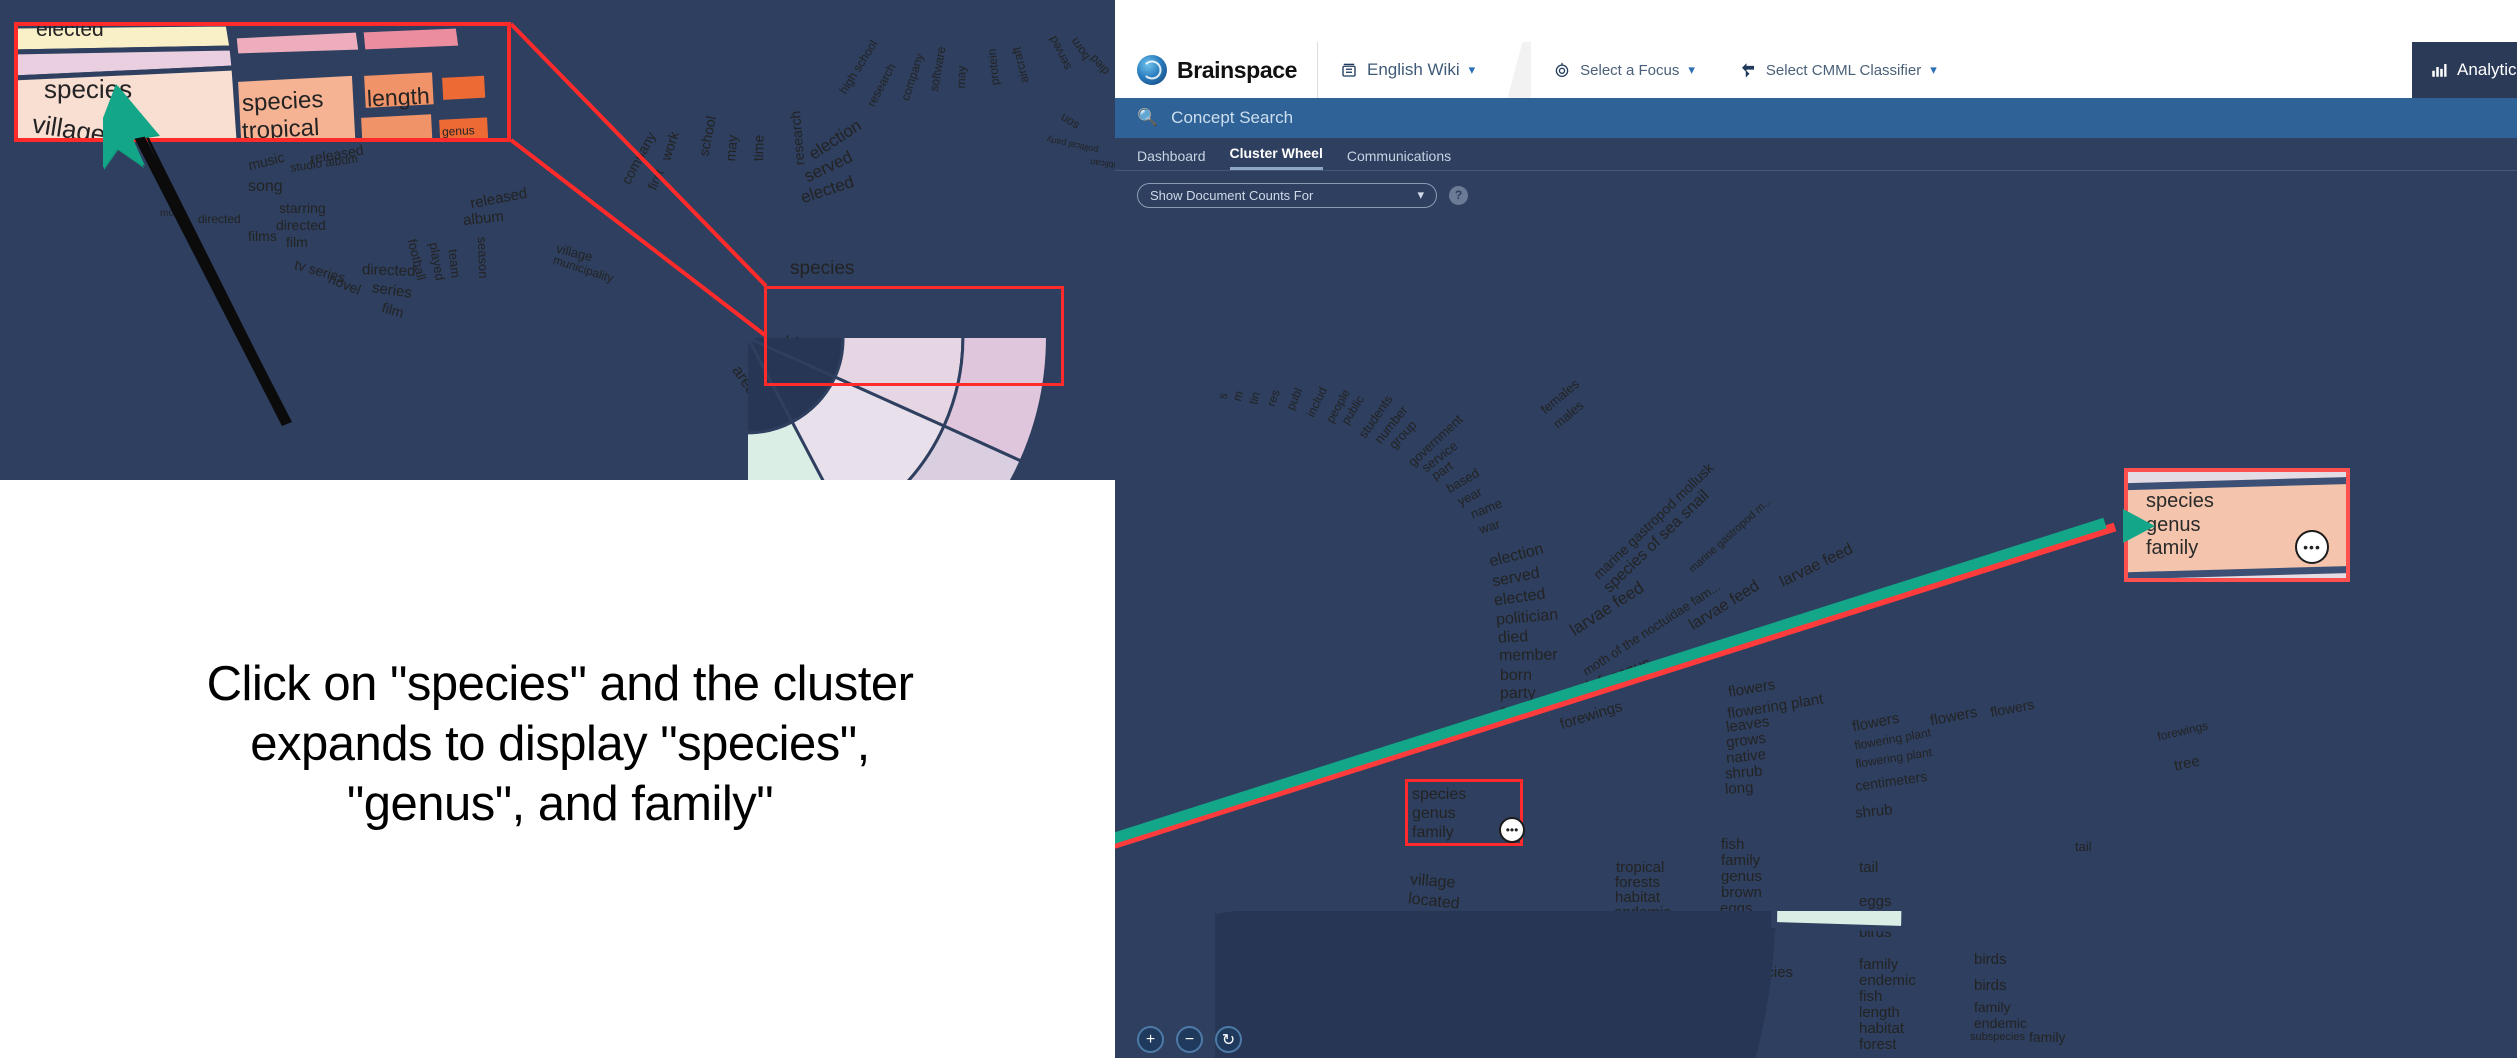  Describe the element at coordinates (2187, 763) in the screenshot. I see `wheel-label: tree` at that location.